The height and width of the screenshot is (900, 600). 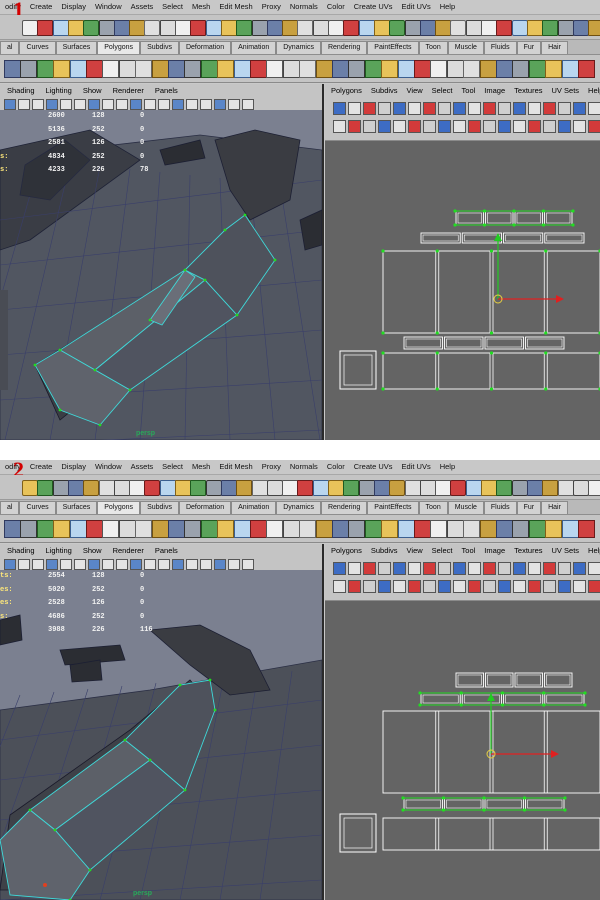 What do you see at coordinates (416, 5) in the screenshot?
I see `menu-edit-uvs: Edit UVs` at bounding box center [416, 5].